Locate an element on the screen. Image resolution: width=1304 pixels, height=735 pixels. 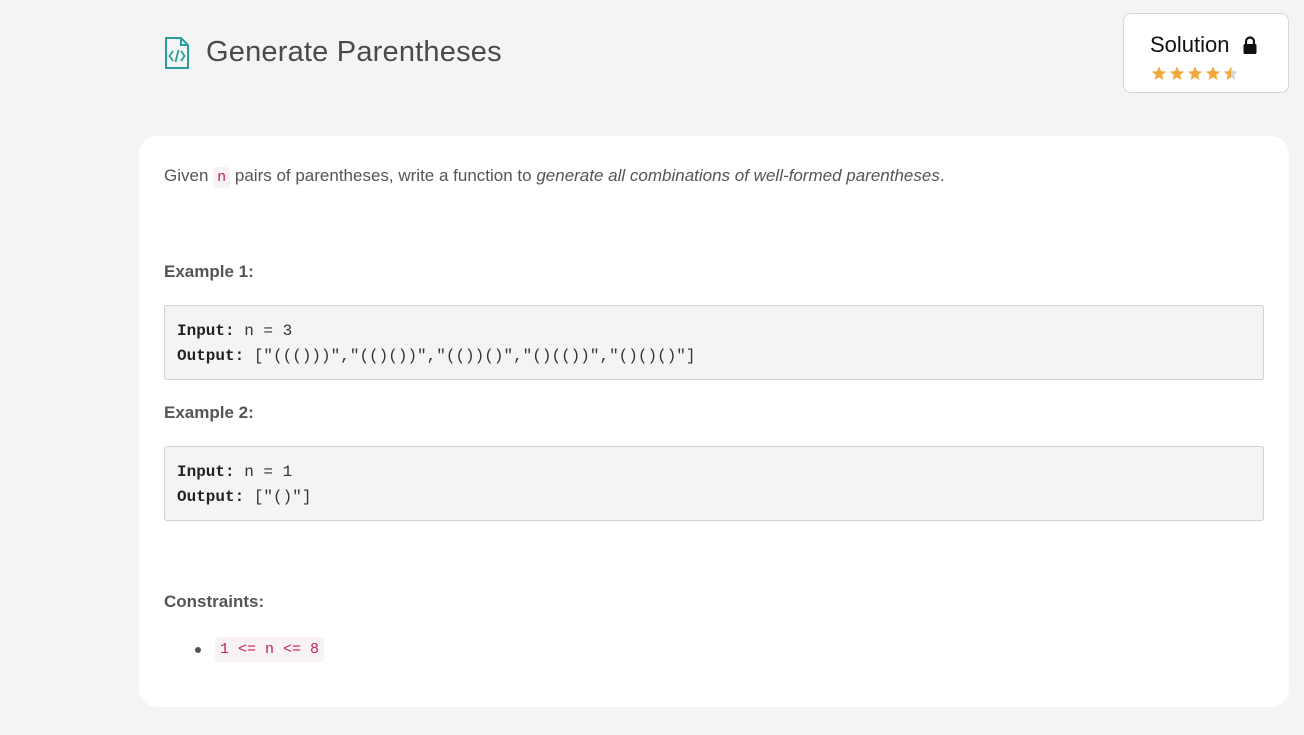
input-value: n = 1 is located at coordinates (263, 472).